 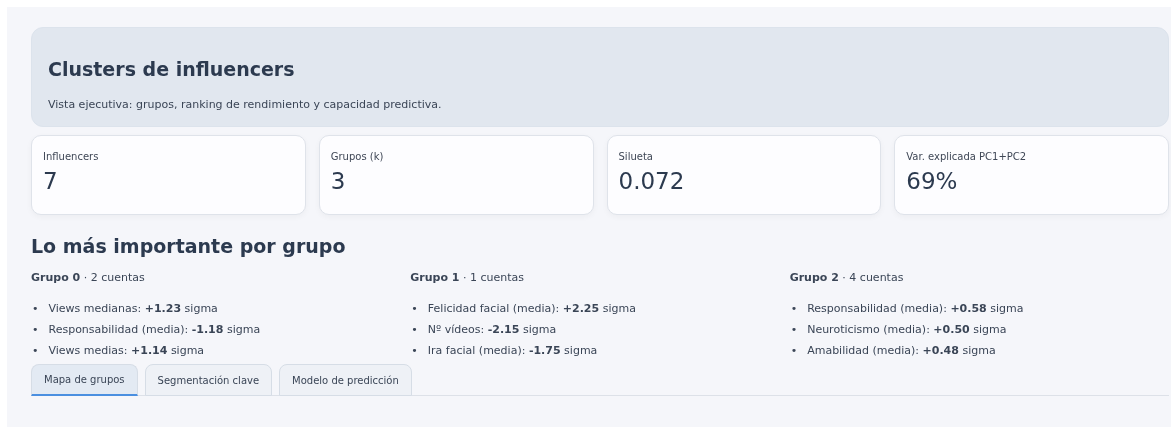 What do you see at coordinates (652, 181) in the screenshot?
I see `metric-value: 0.072` at bounding box center [652, 181].